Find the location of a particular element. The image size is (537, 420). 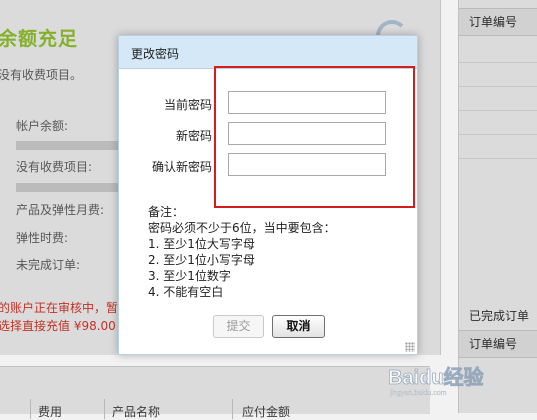

submit-button: 提交 is located at coordinates (238, 326).